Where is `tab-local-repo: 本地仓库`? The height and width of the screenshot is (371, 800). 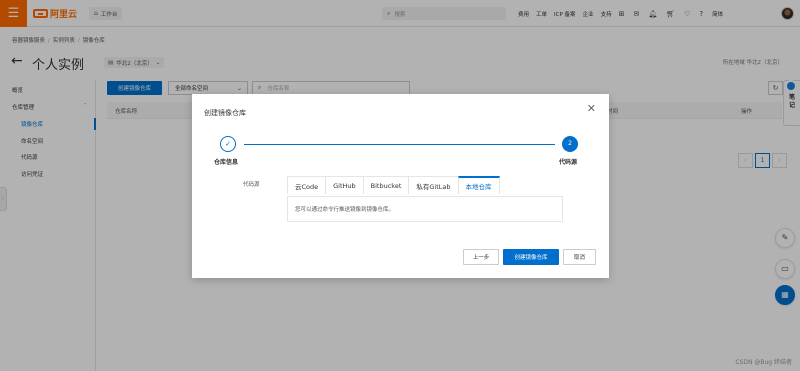 tab-local-repo: 本地仓库 is located at coordinates (478, 185).